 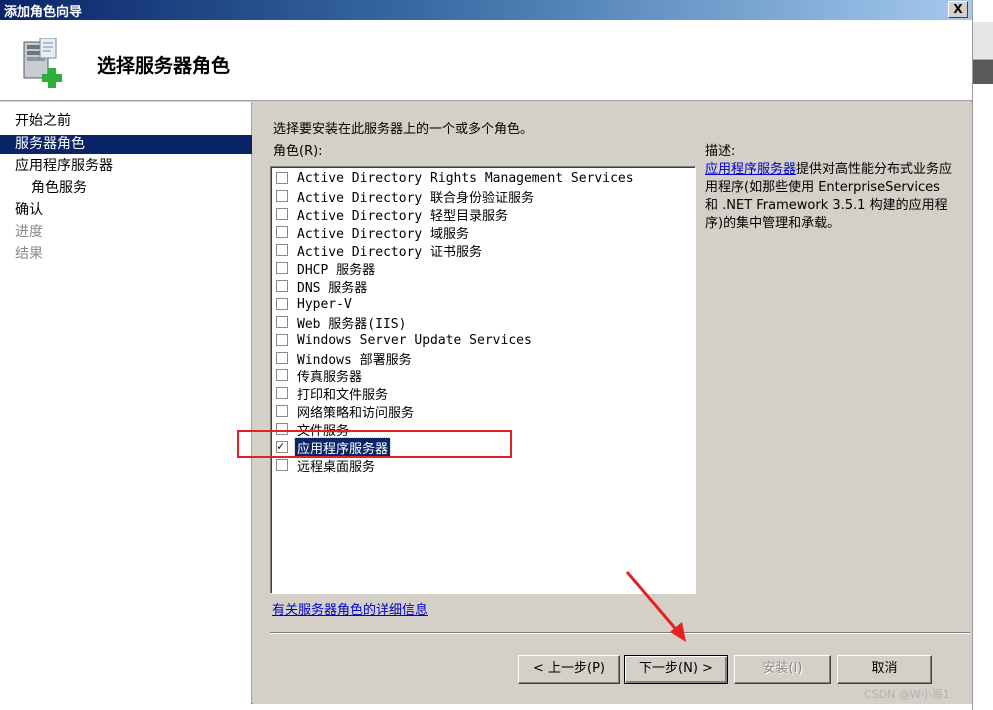 What do you see at coordinates (414, 340) in the screenshot?
I see `role-label: Windows Server Update Services` at bounding box center [414, 340].